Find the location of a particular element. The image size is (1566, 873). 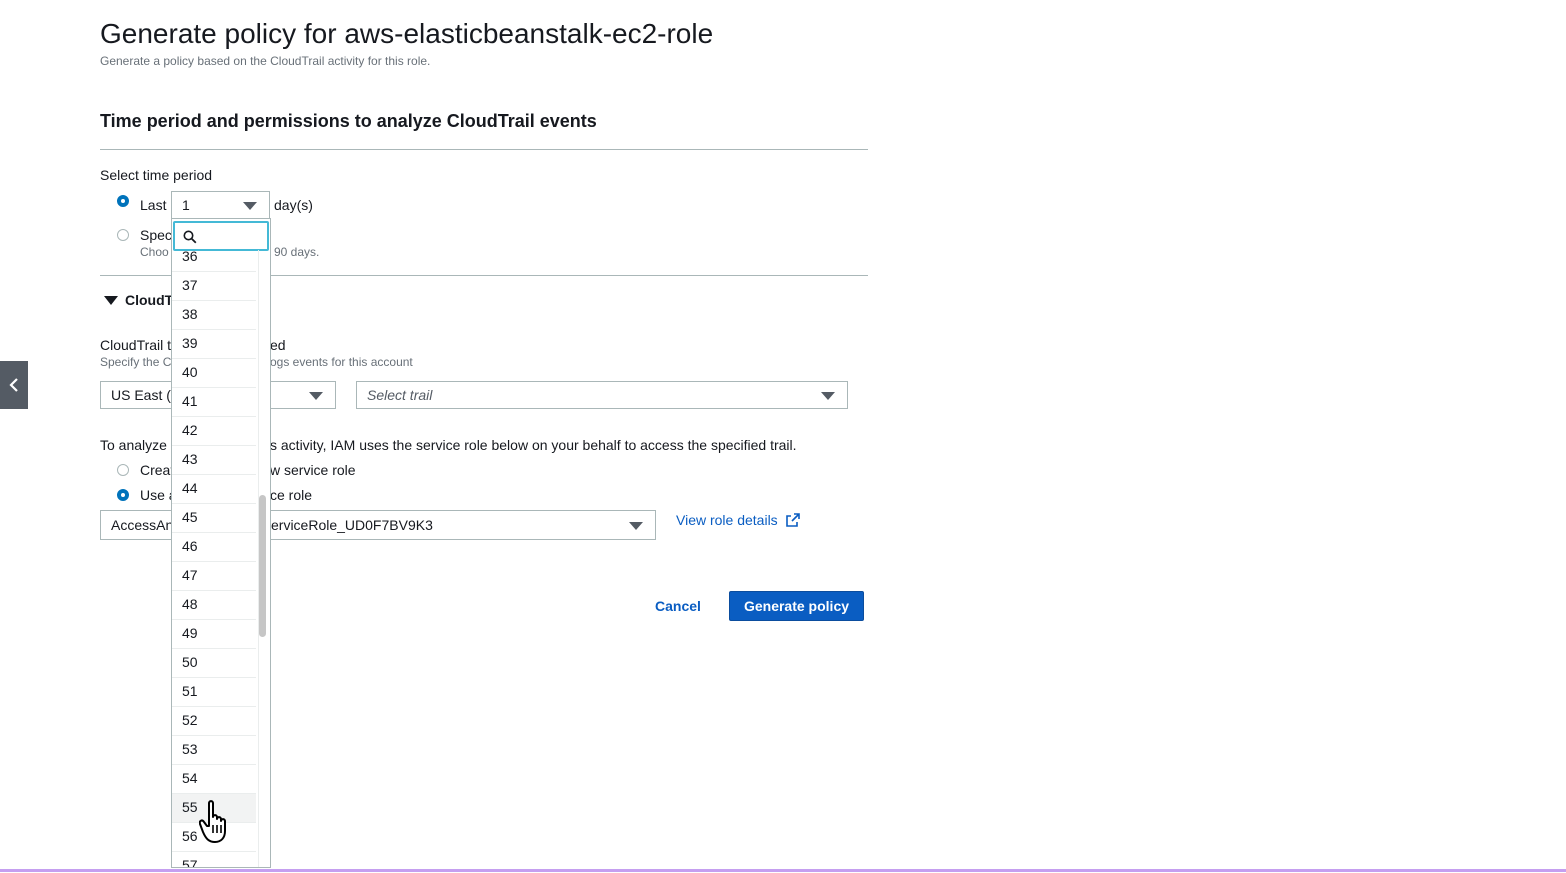

dropdown-option: 50 is located at coordinates (214, 663).